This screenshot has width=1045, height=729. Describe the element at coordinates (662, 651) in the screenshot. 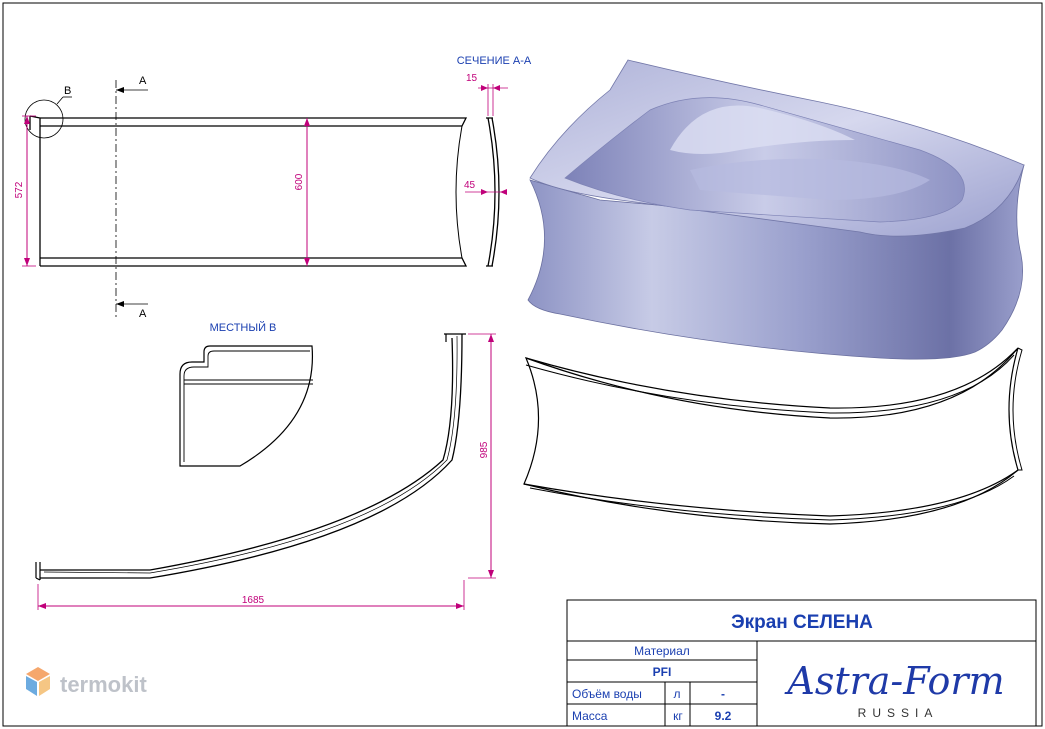

I see `material-label: Материал` at that location.